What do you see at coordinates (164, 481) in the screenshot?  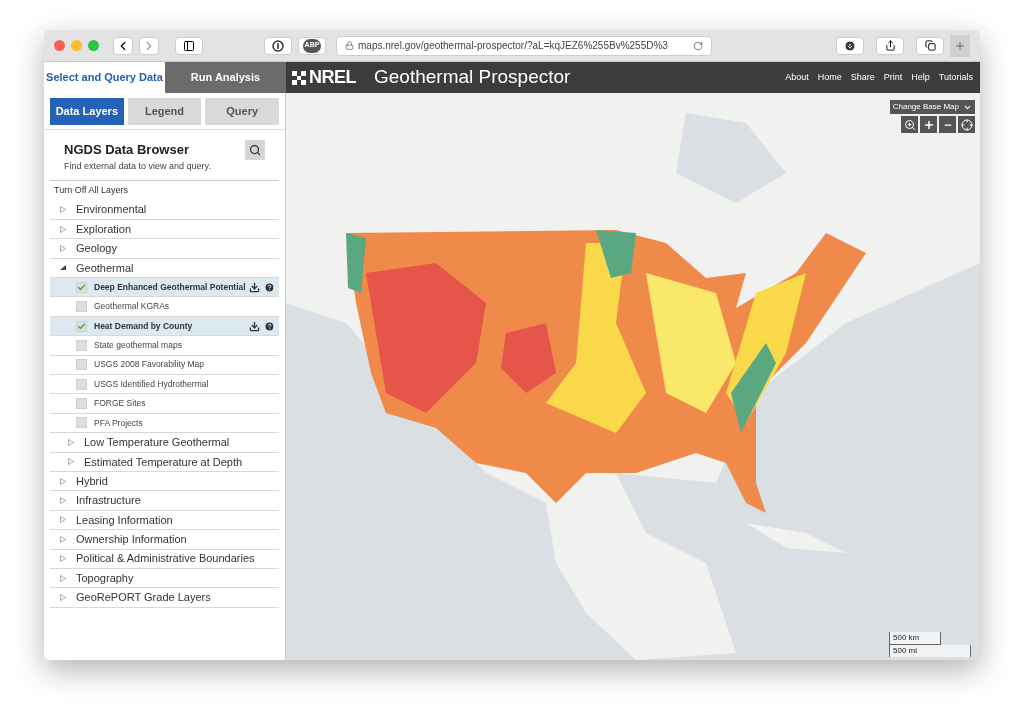 I see `layer-group: Hybrid` at bounding box center [164, 481].